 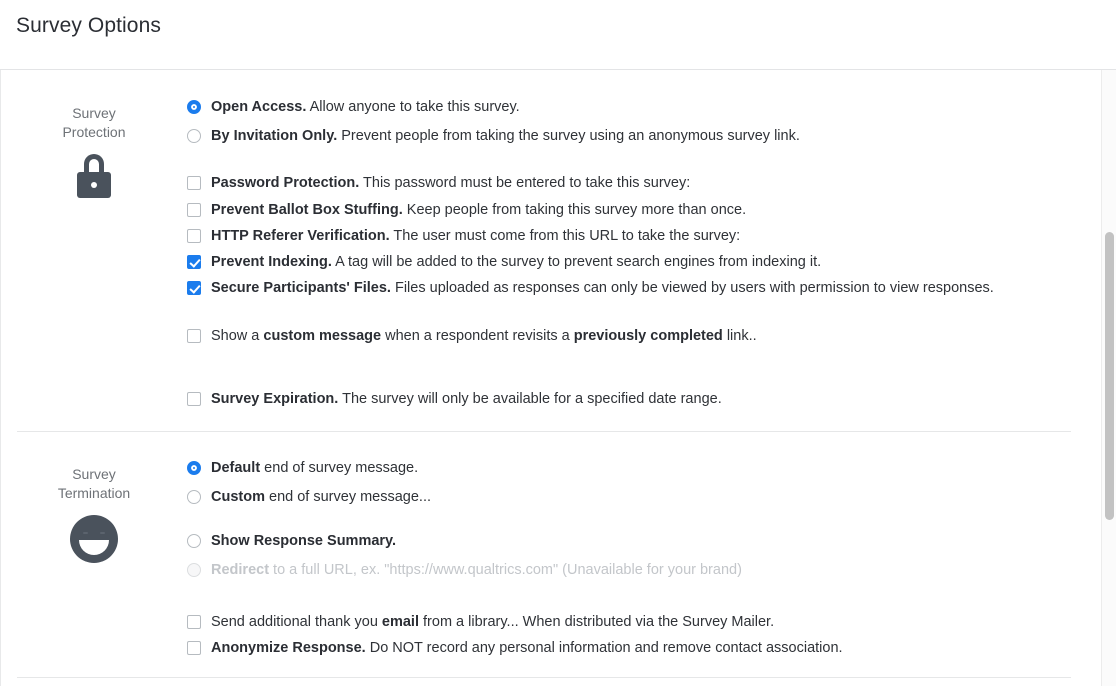 I want to click on checkbox-show-custom-message, so click(x=194, y=336).